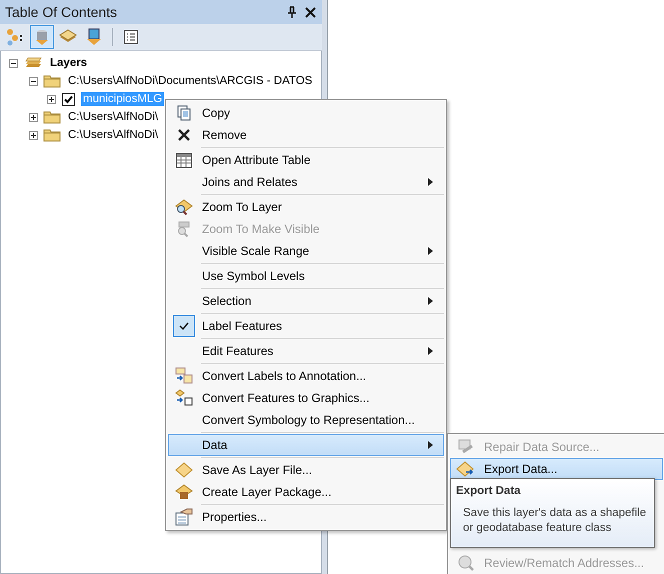  Describe the element at coordinates (61, 12) in the screenshot. I see `panel-title: Table Of Contents` at that location.